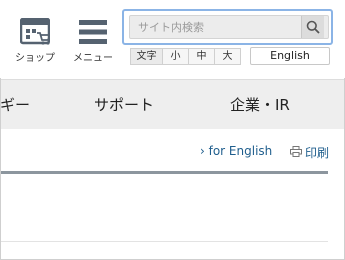  I want to click on english-language-button: English, so click(290, 56).